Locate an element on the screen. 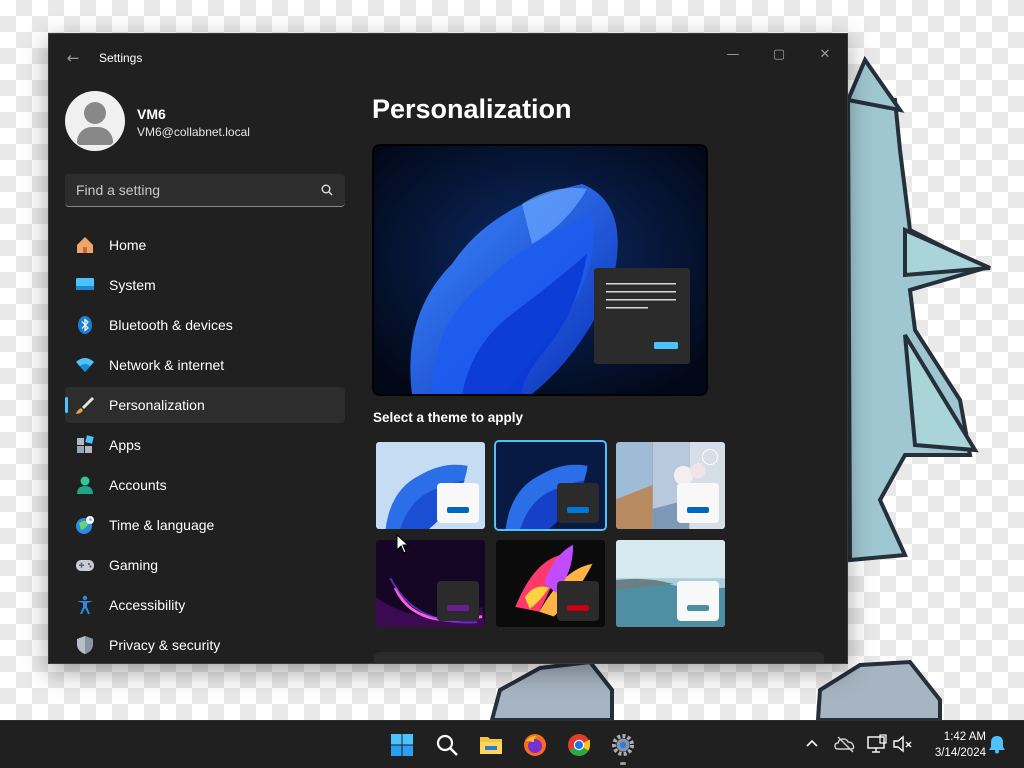  sidebar-item-system: System is located at coordinates (205, 285).